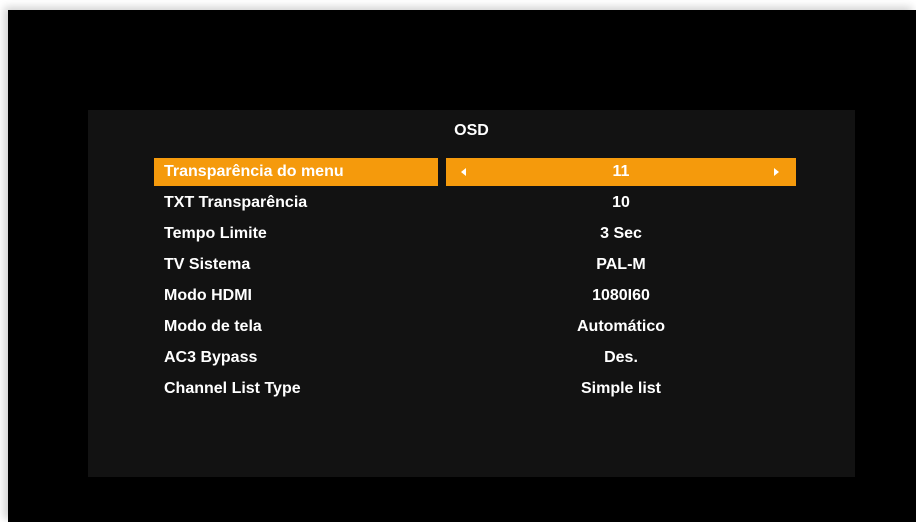 This screenshot has height=522, width=916. I want to click on menu-row-value: 11, so click(621, 171).